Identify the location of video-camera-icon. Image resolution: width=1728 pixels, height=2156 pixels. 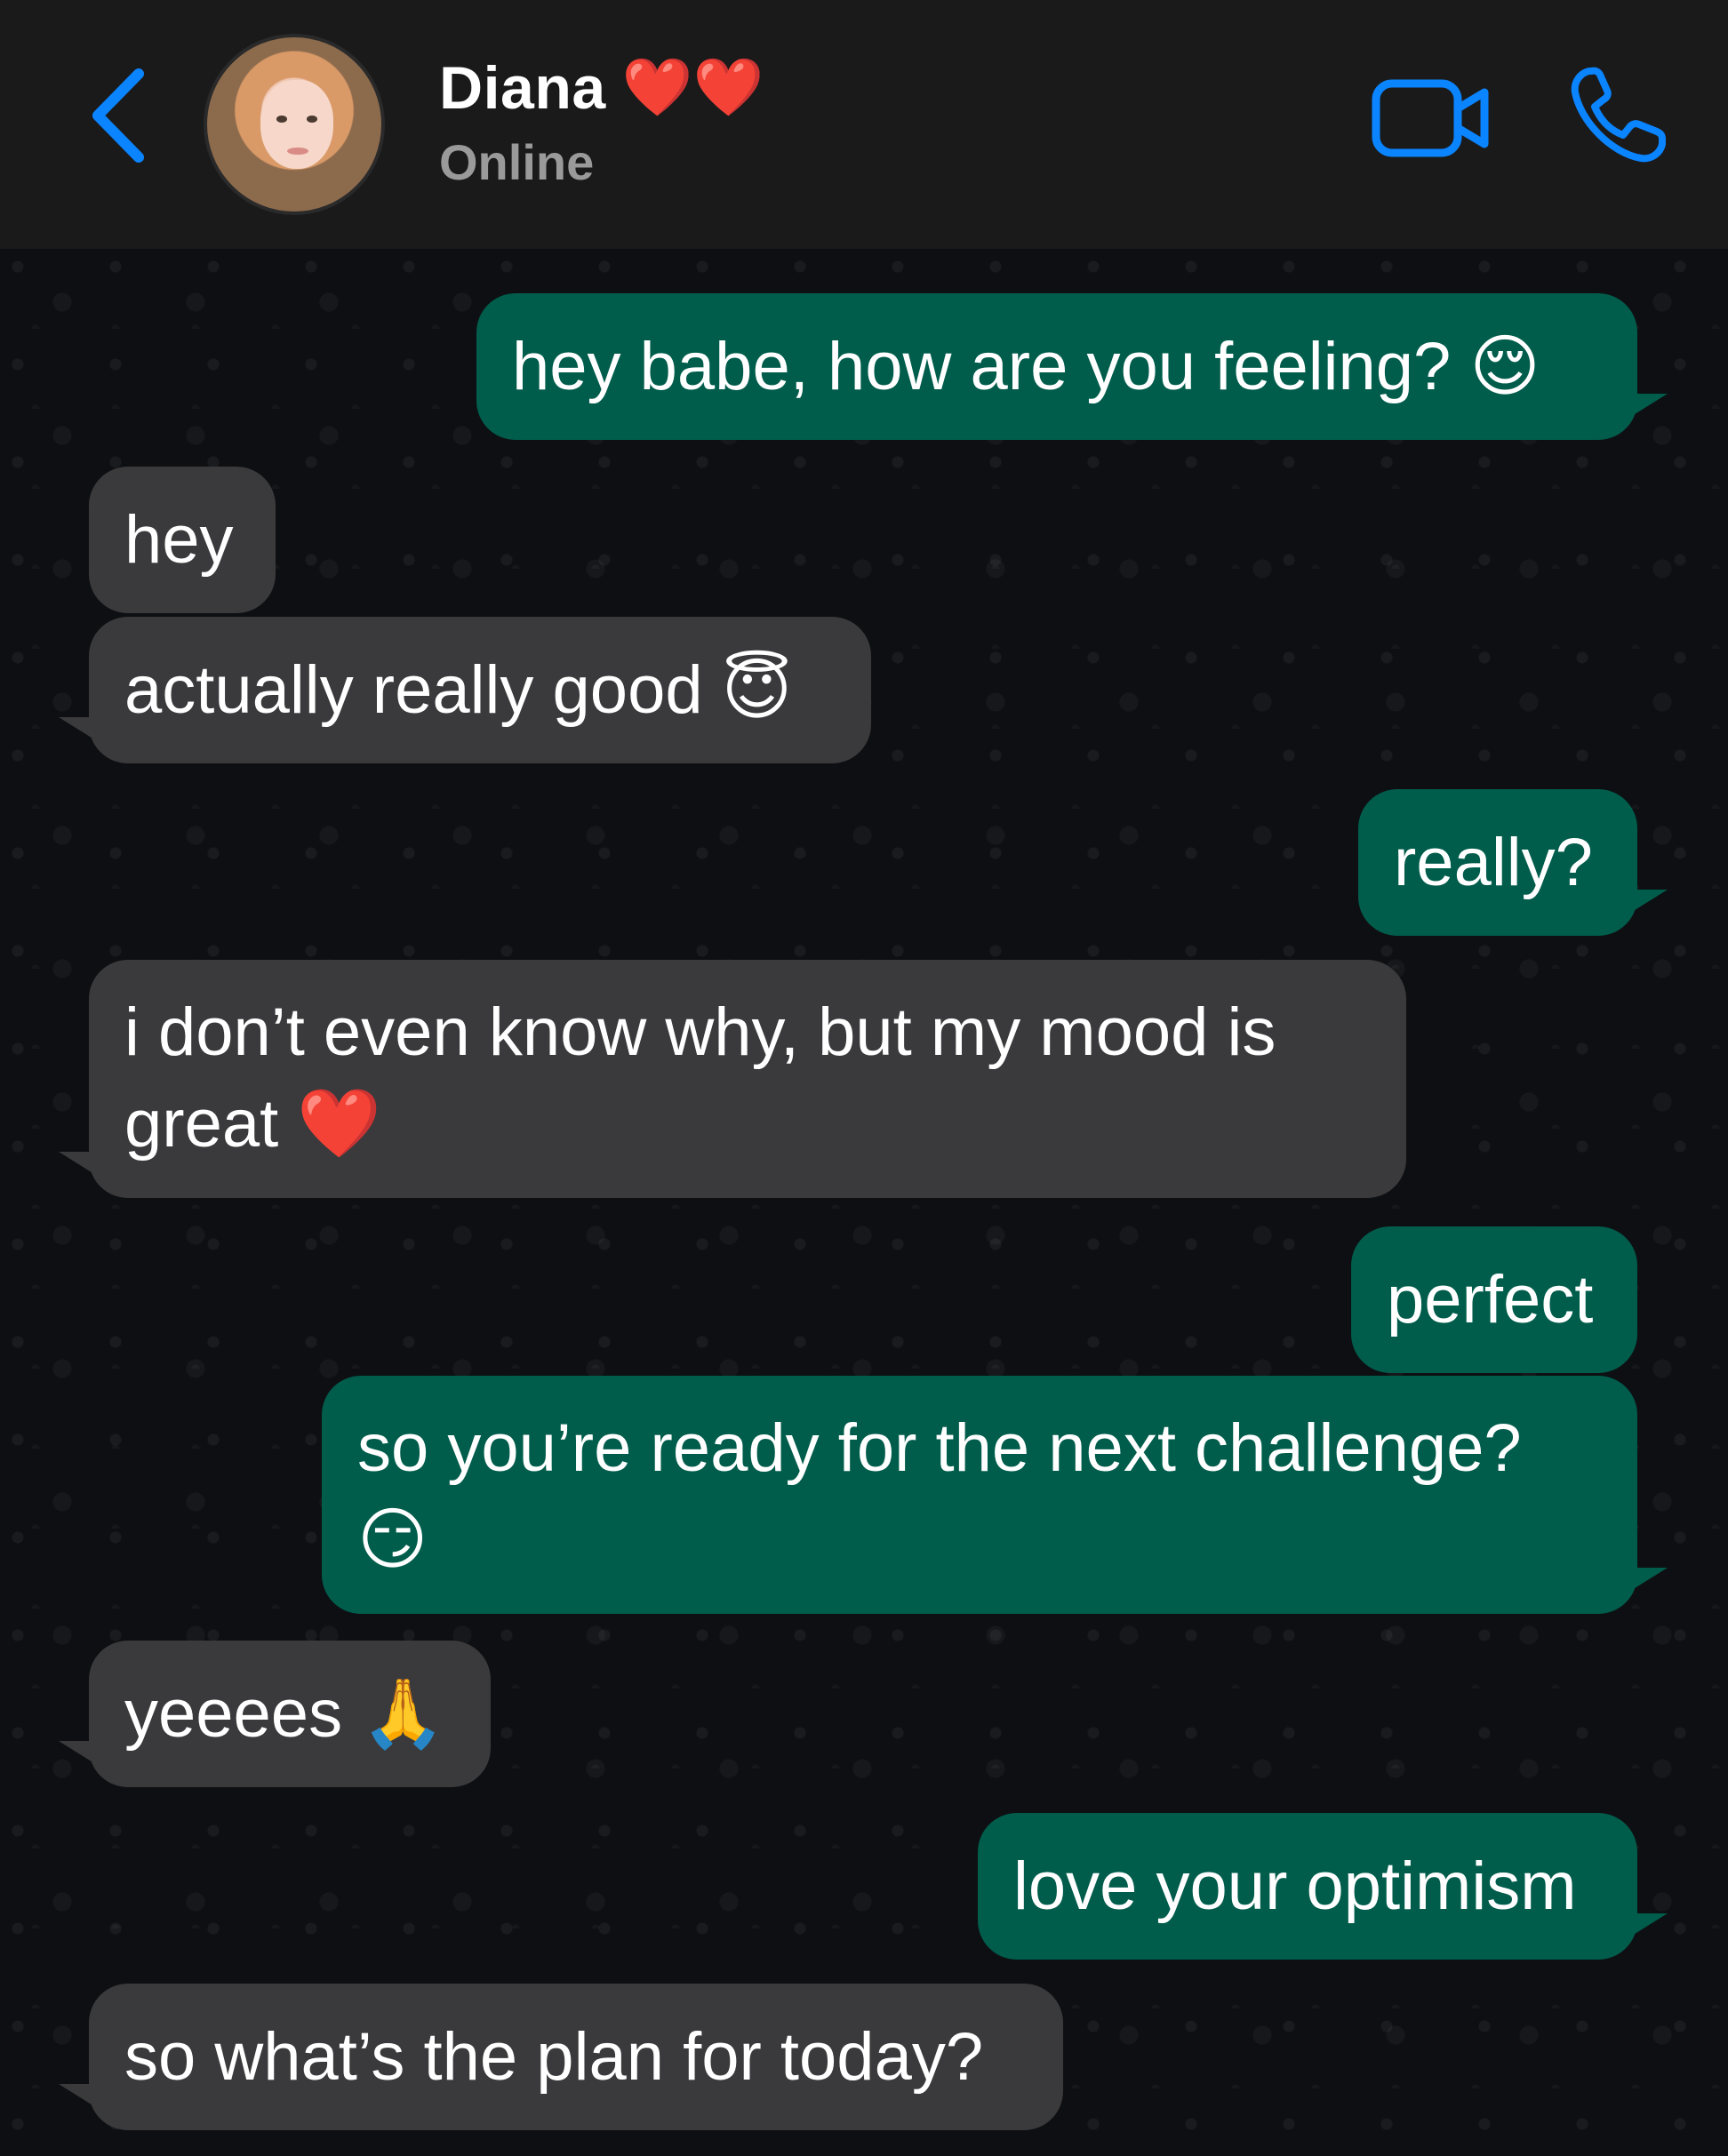
(1430, 118).